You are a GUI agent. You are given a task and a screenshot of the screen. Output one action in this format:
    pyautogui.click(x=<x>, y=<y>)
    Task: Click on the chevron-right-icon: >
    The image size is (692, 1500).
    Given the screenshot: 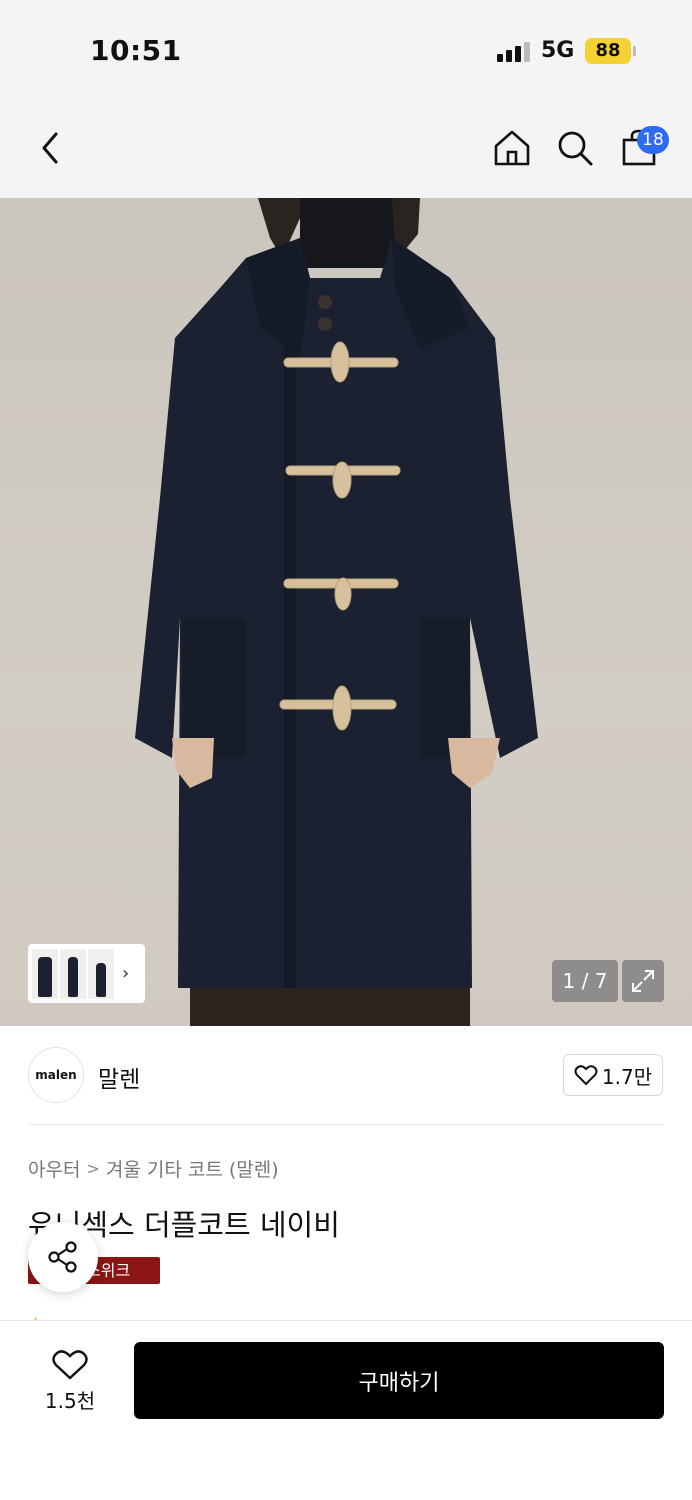 What is the action you would take?
    pyautogui.click(x=93, y=1168)
    